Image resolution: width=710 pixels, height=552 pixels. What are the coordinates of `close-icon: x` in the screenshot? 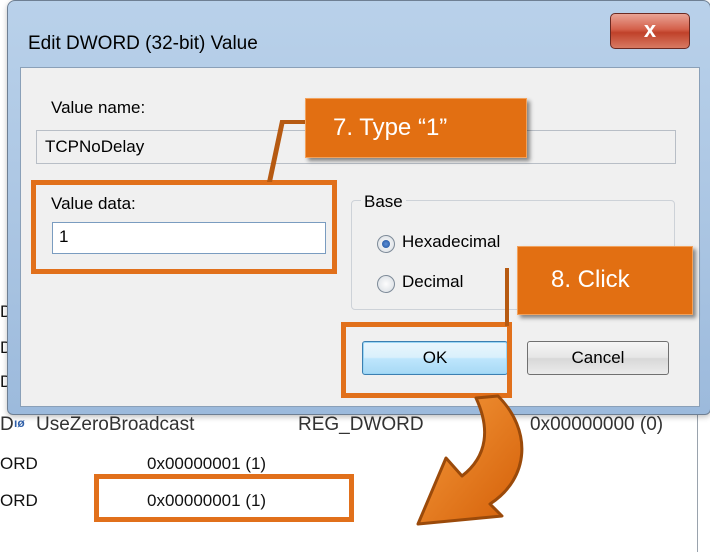 It's located at (650, 29).